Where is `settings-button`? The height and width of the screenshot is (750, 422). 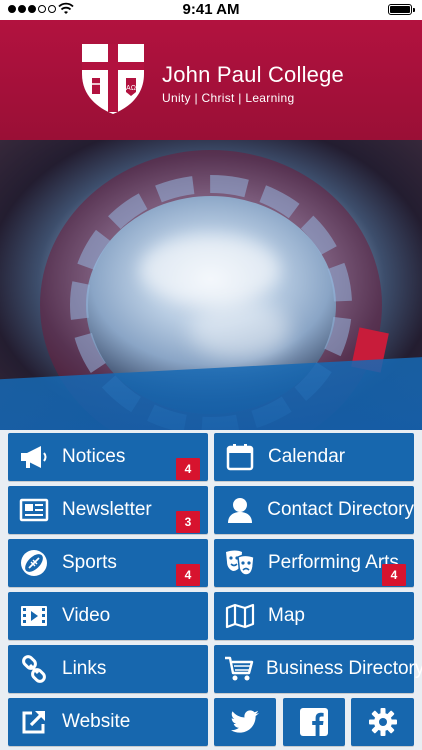
settings-button is located at coordinates (382, 722).